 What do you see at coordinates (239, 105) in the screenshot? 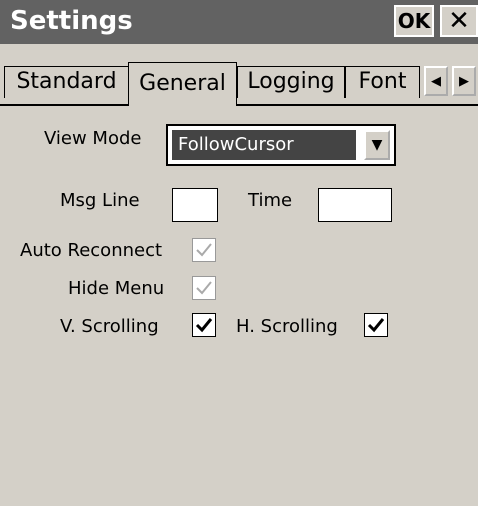
I see `tab-divider` at bounding box center [239, 105].